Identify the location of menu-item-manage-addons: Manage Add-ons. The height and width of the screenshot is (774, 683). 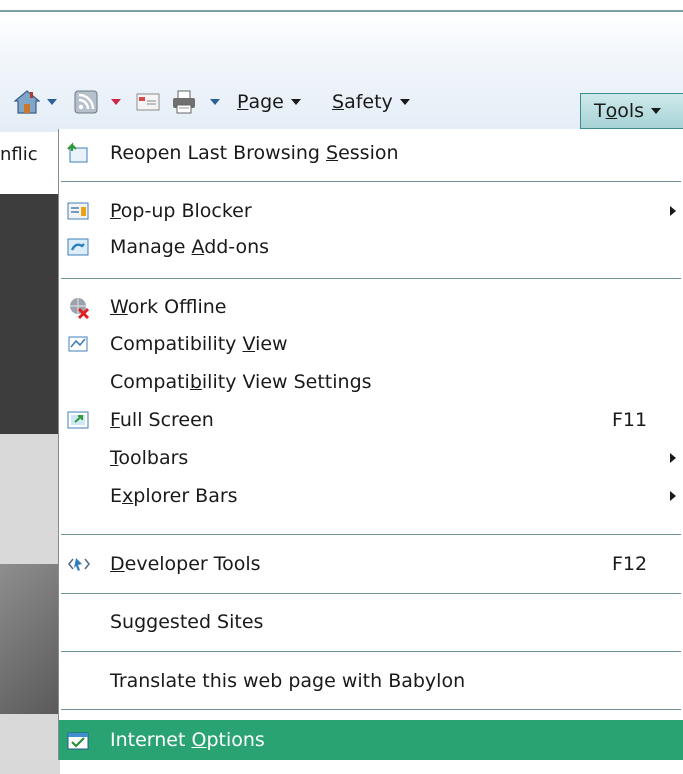
(371, 247).